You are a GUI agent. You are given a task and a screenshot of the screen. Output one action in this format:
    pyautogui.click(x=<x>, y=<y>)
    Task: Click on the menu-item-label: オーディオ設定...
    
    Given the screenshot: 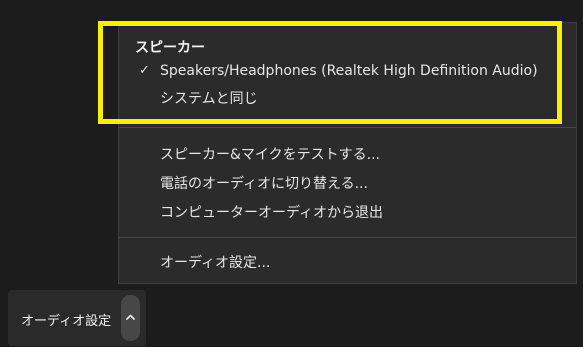 What is the action you would take?
    pyautogui.click(x=215, y=263)
    